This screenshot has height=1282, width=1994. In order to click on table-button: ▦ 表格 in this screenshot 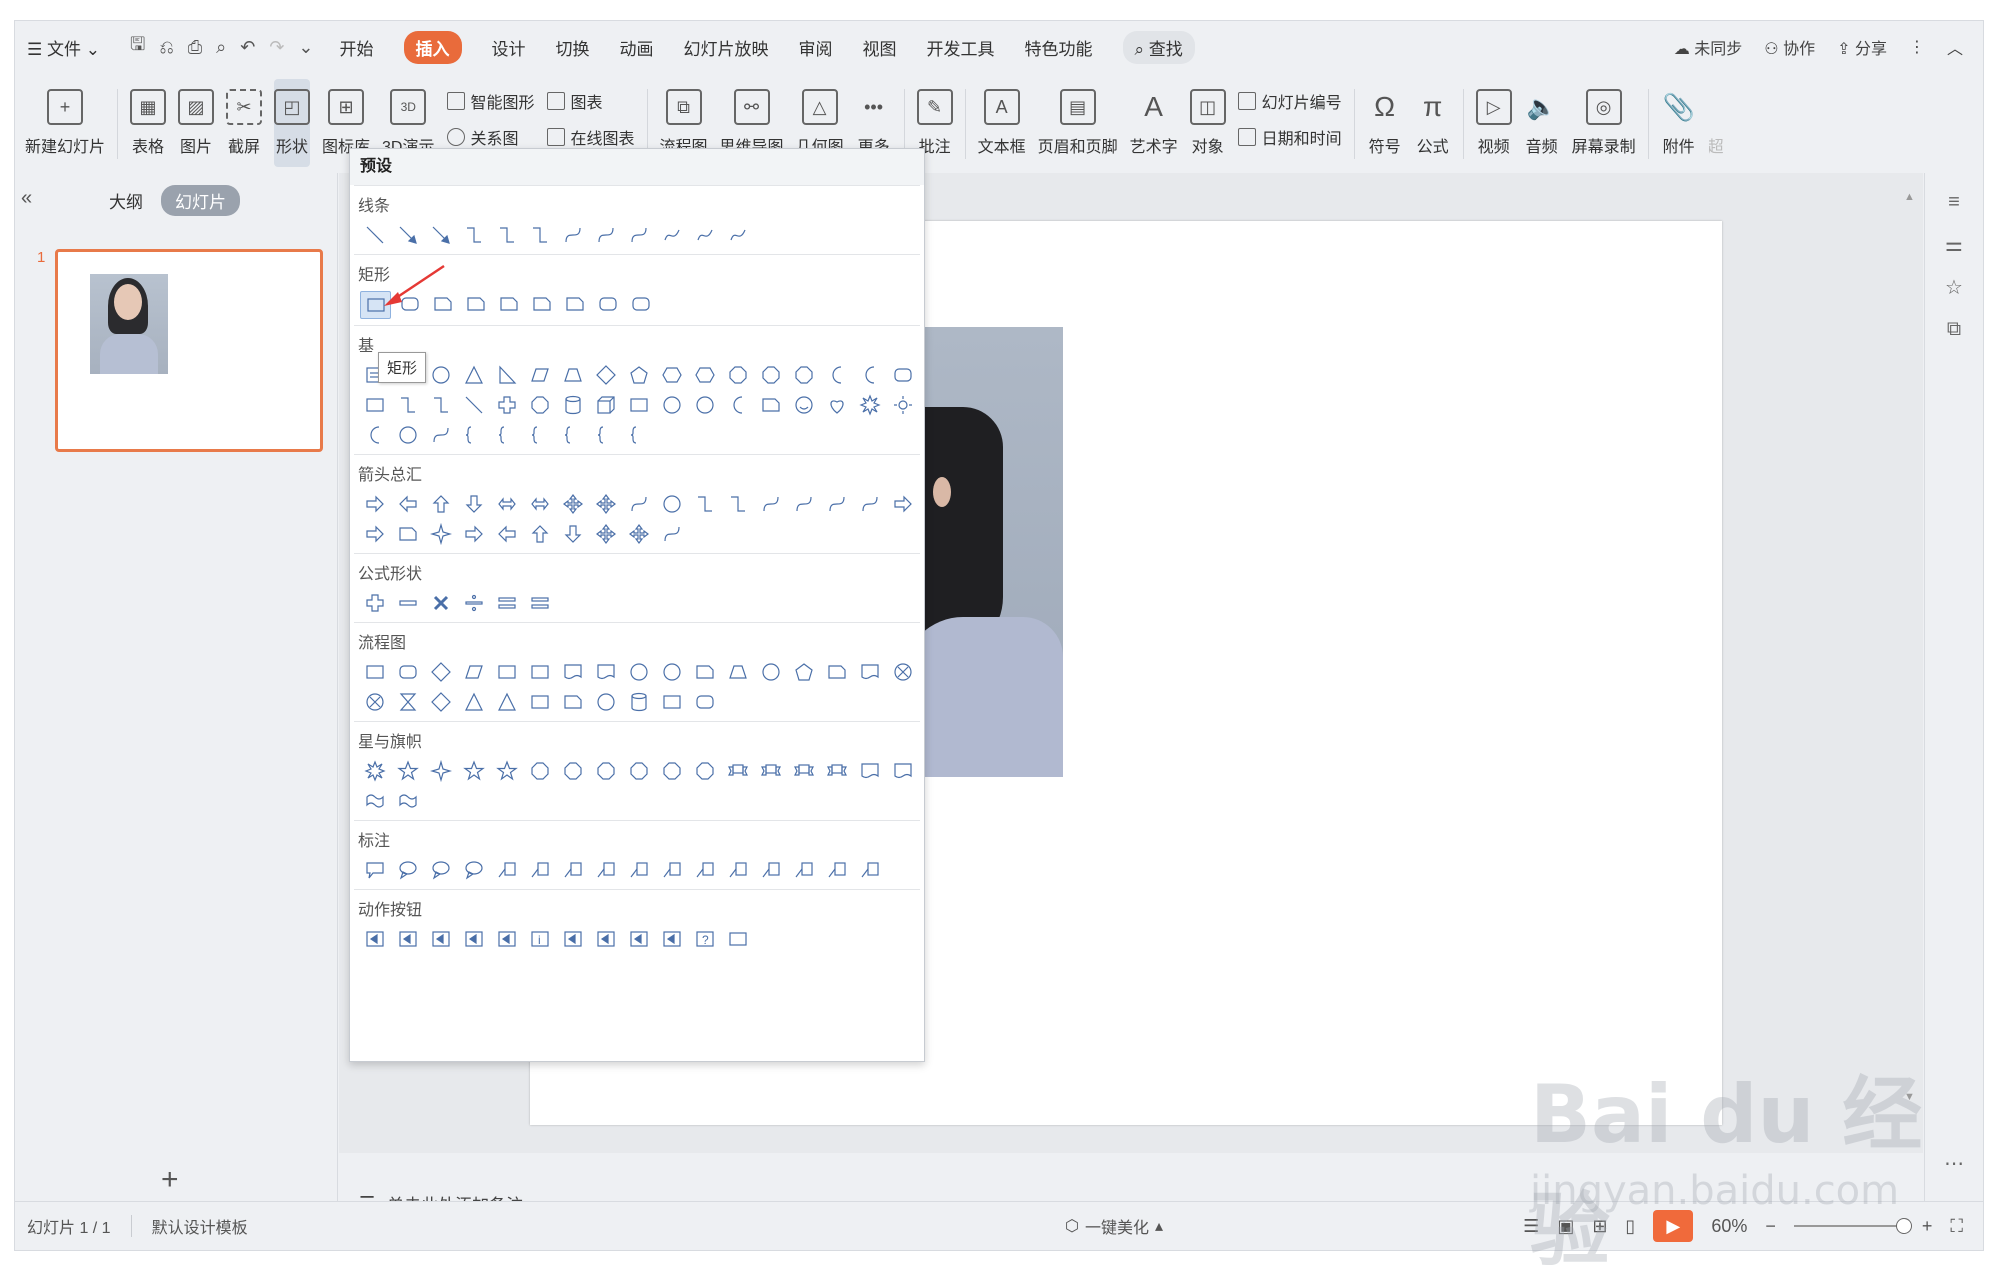, I will do `click(148, 123)`.